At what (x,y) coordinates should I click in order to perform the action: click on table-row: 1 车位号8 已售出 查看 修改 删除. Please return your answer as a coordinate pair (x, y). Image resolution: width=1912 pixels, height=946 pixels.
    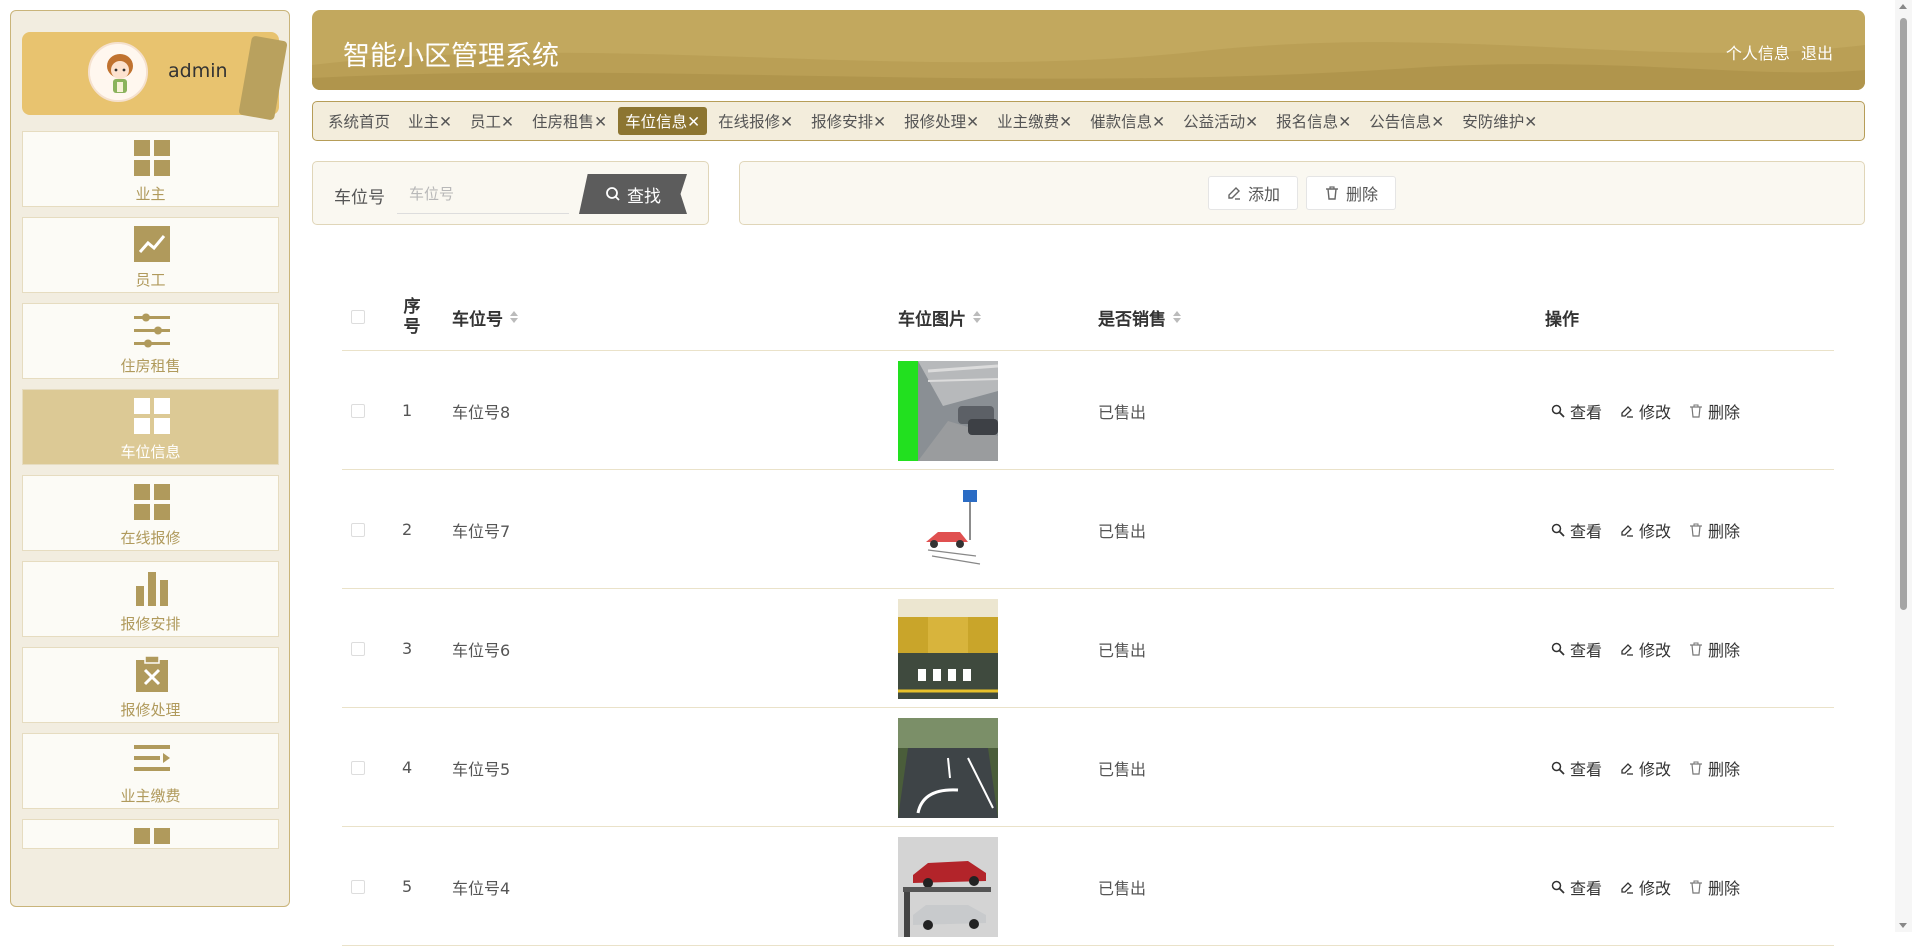
    Looking at the image, I should click on (1088, 410).